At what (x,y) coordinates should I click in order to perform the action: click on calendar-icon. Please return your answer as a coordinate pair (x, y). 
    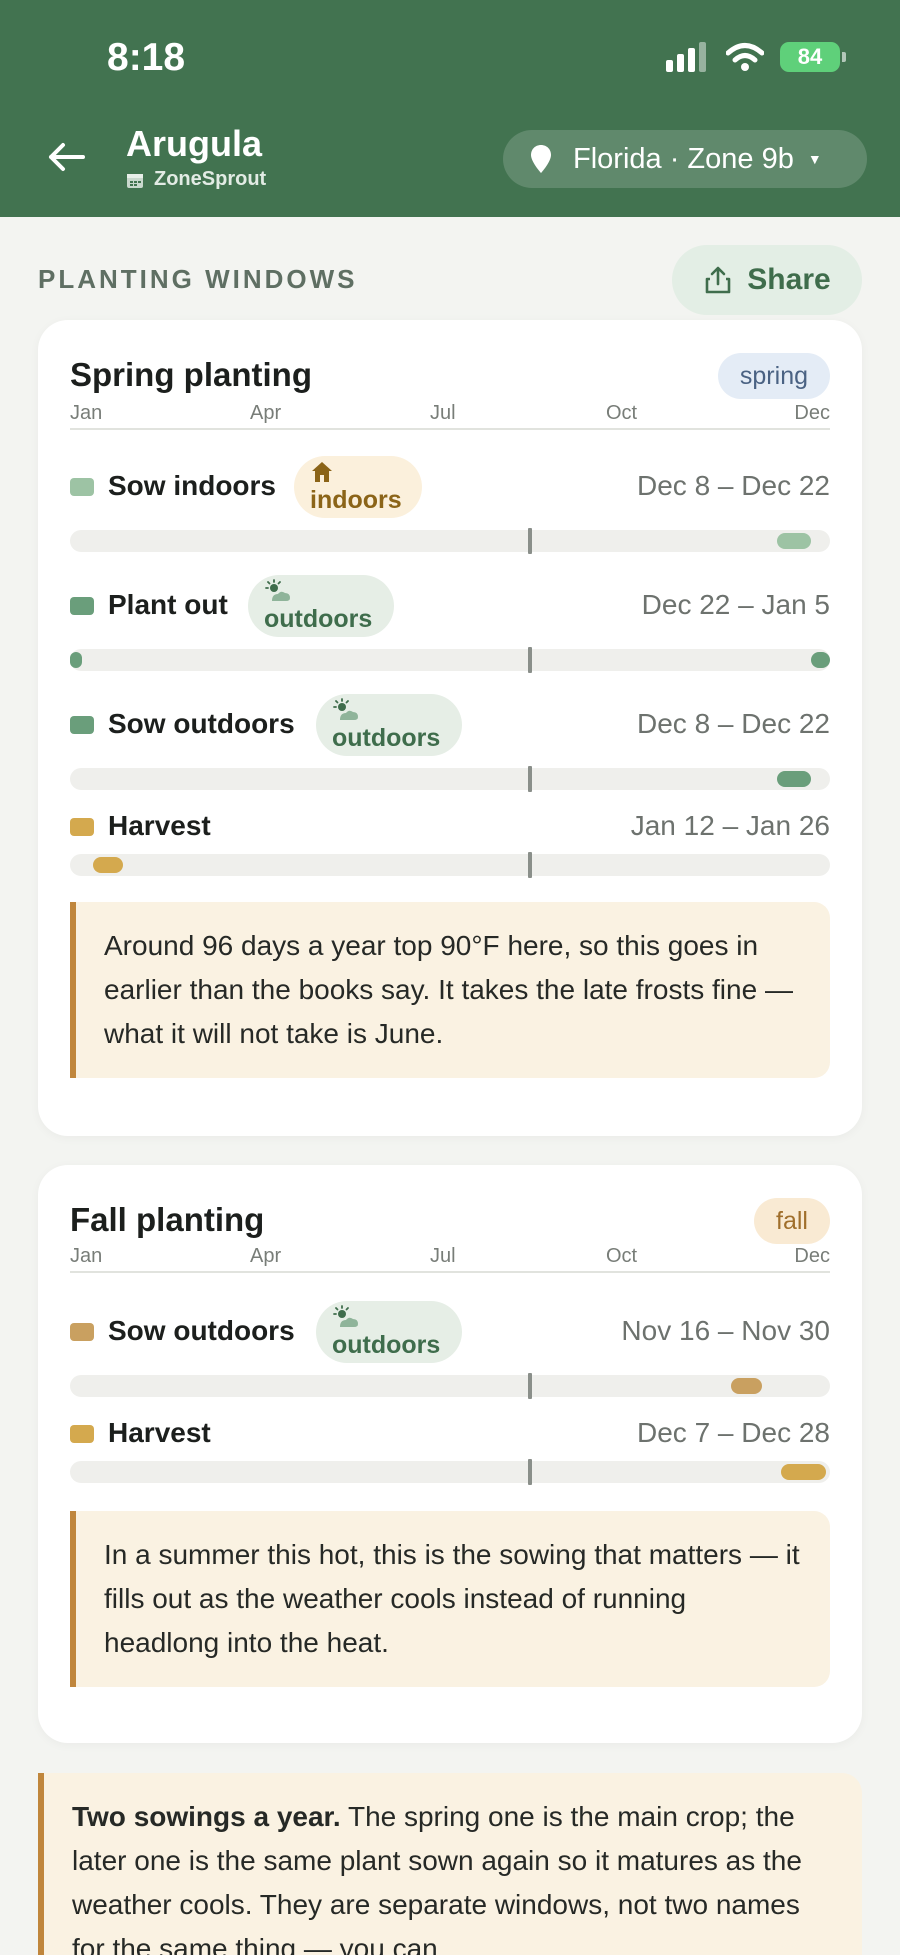
    Looking at the image, I should click on (135, 180).